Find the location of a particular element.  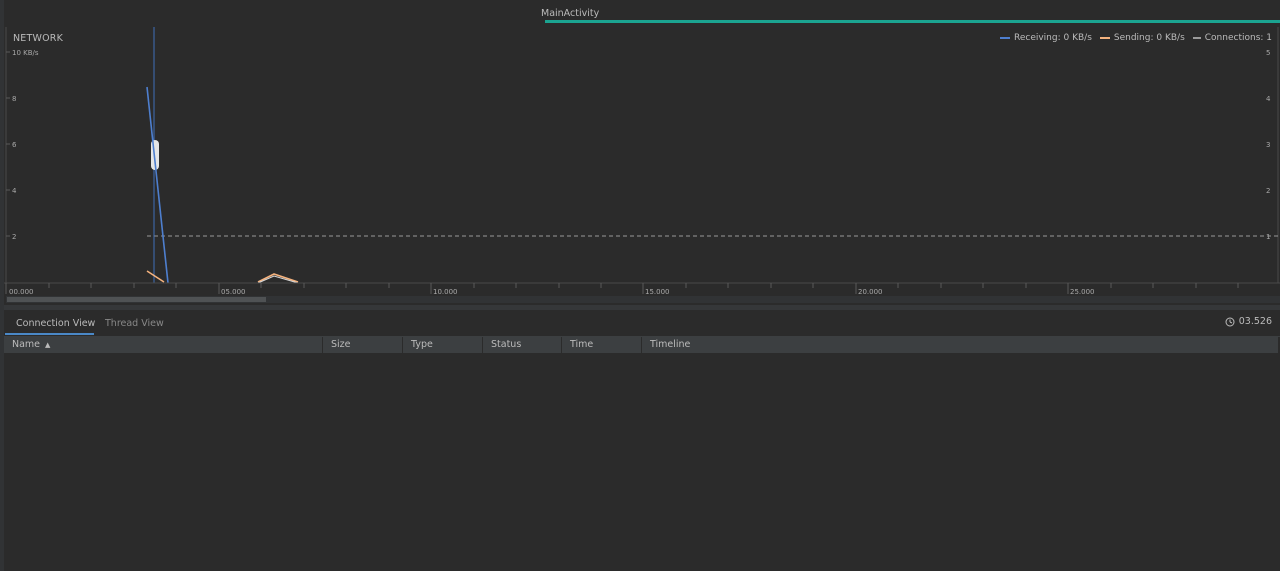

network-title: NETWORK is located at coordinates (38, 38).